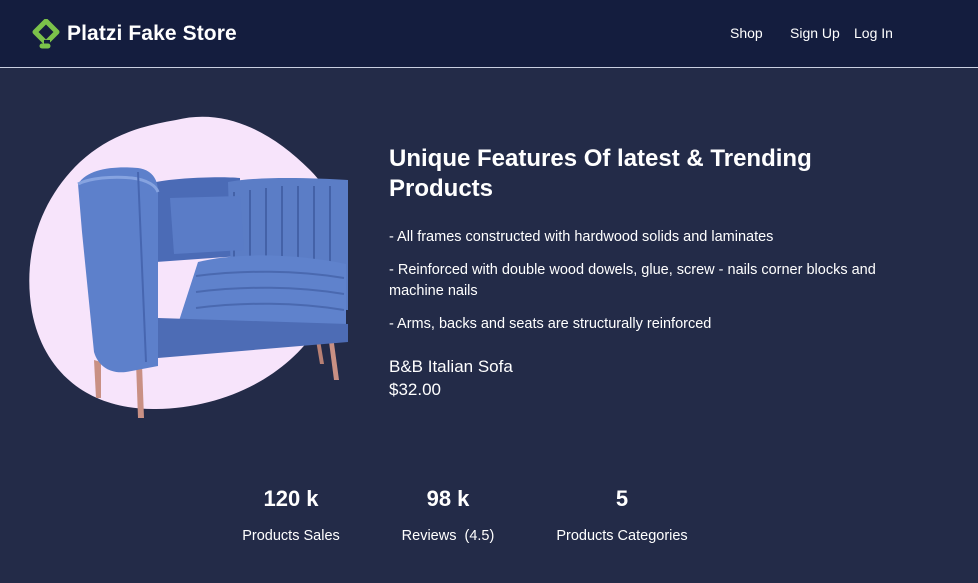 The width and height of the screenshot is (978, 583). I want to click on stat-label: Products Categories, so click(622, 536).